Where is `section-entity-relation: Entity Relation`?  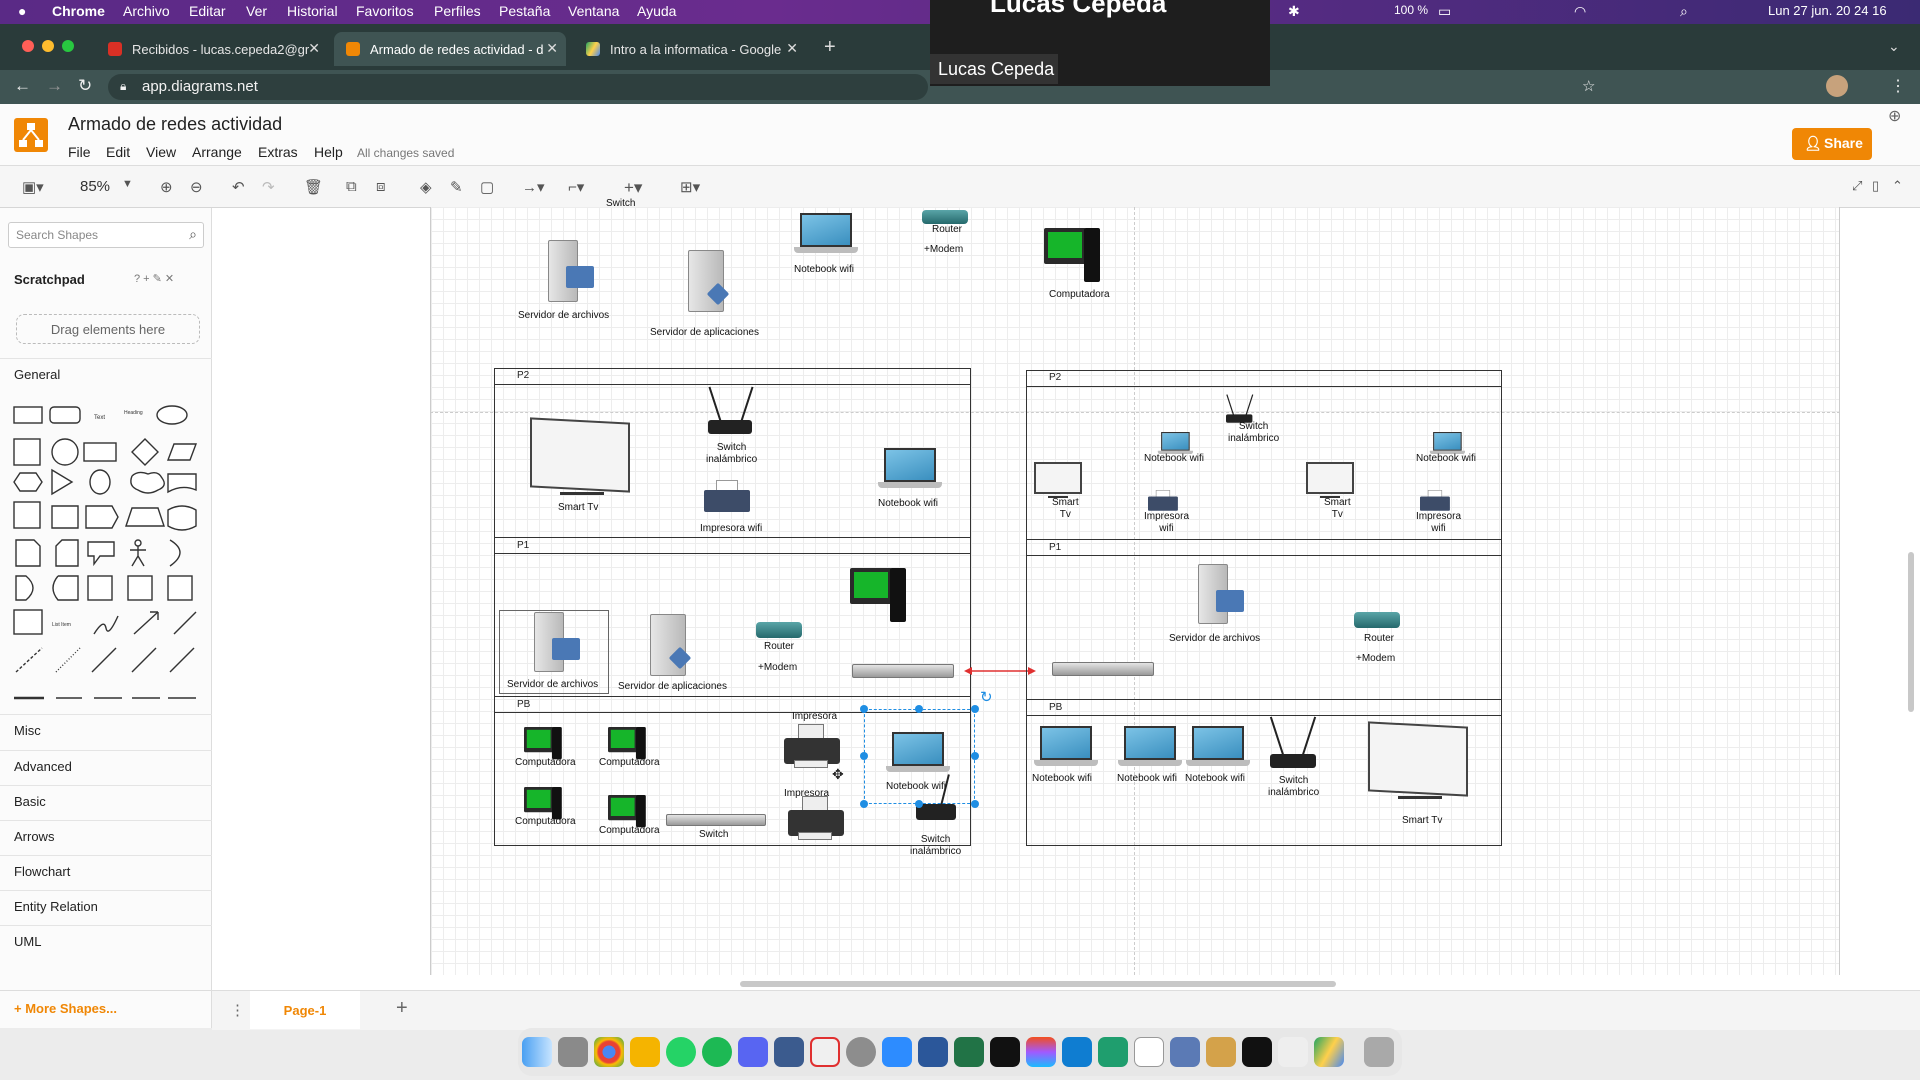
section-entity-relation: Entity Relation is located at coordinates (106, 905).